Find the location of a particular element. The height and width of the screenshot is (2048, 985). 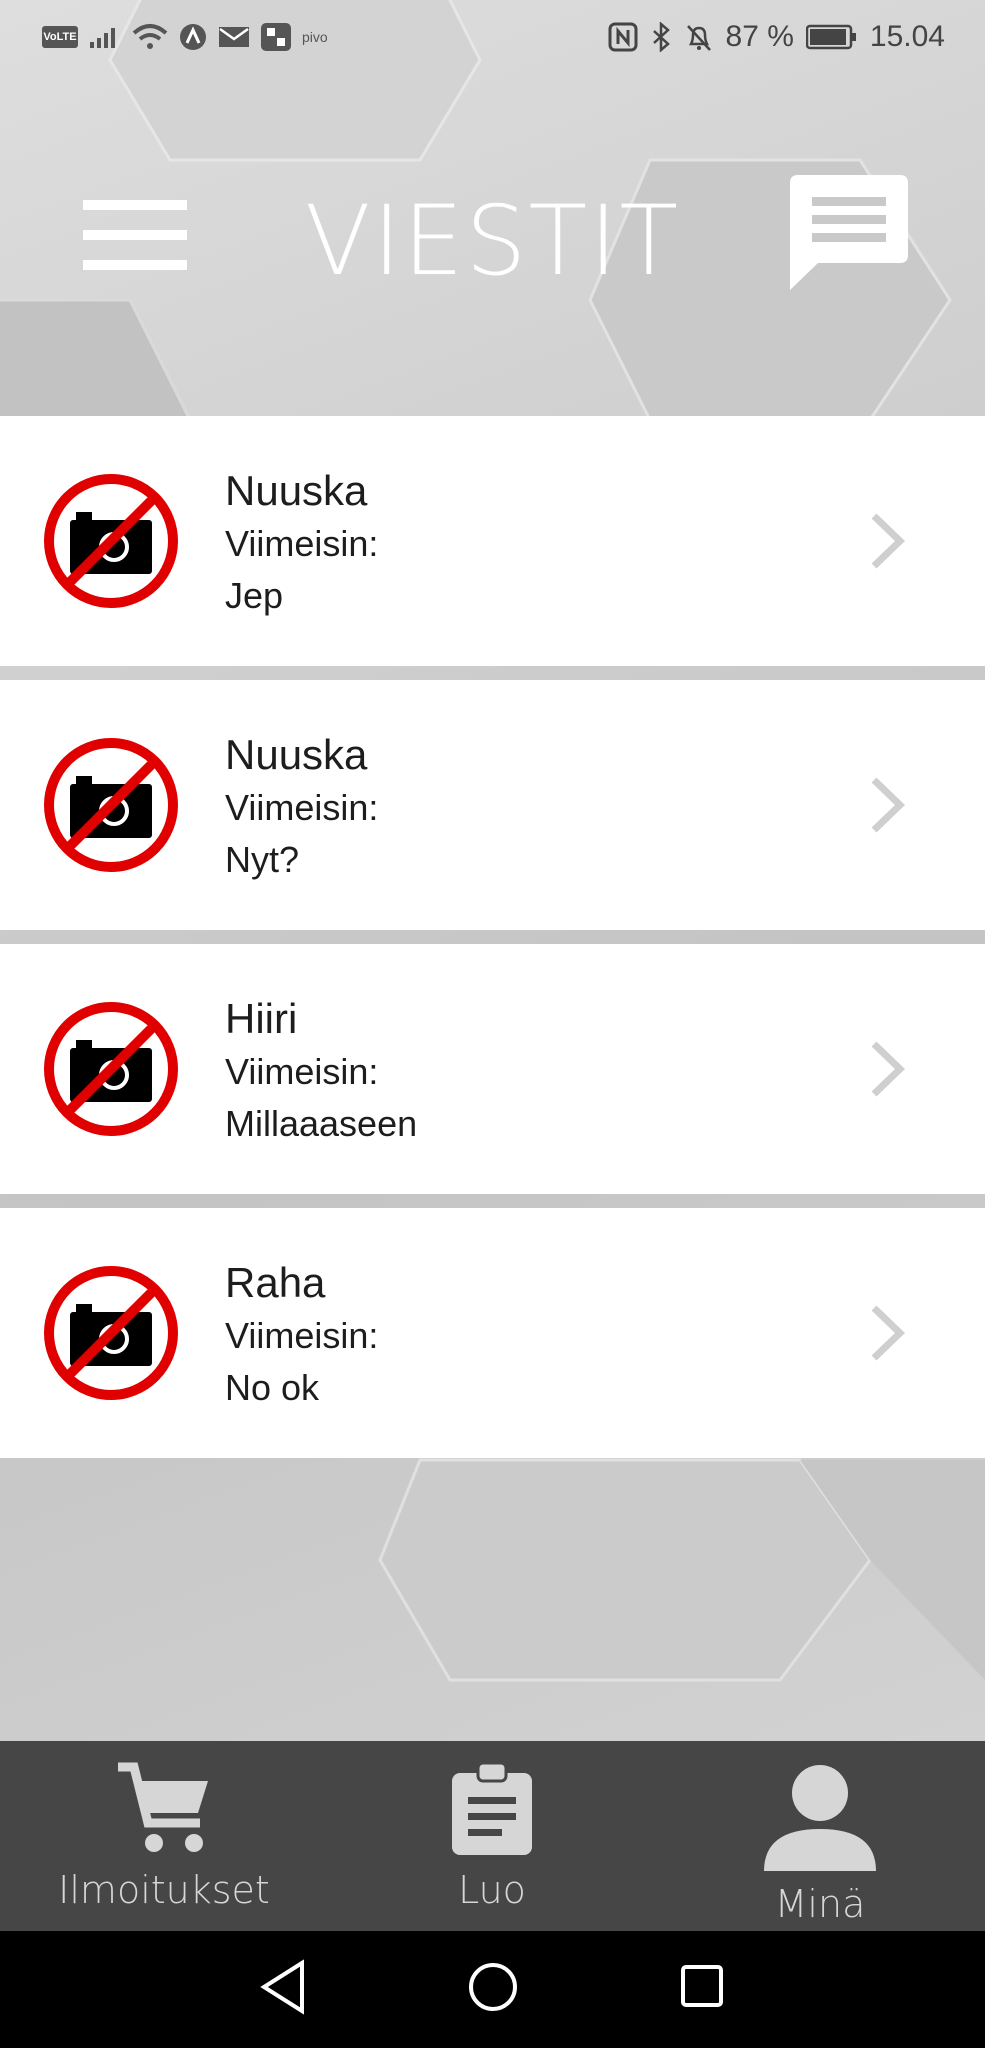

bottom-navigation: Ilmoitukset Luo Minä is located at coordinates (492, 1836).